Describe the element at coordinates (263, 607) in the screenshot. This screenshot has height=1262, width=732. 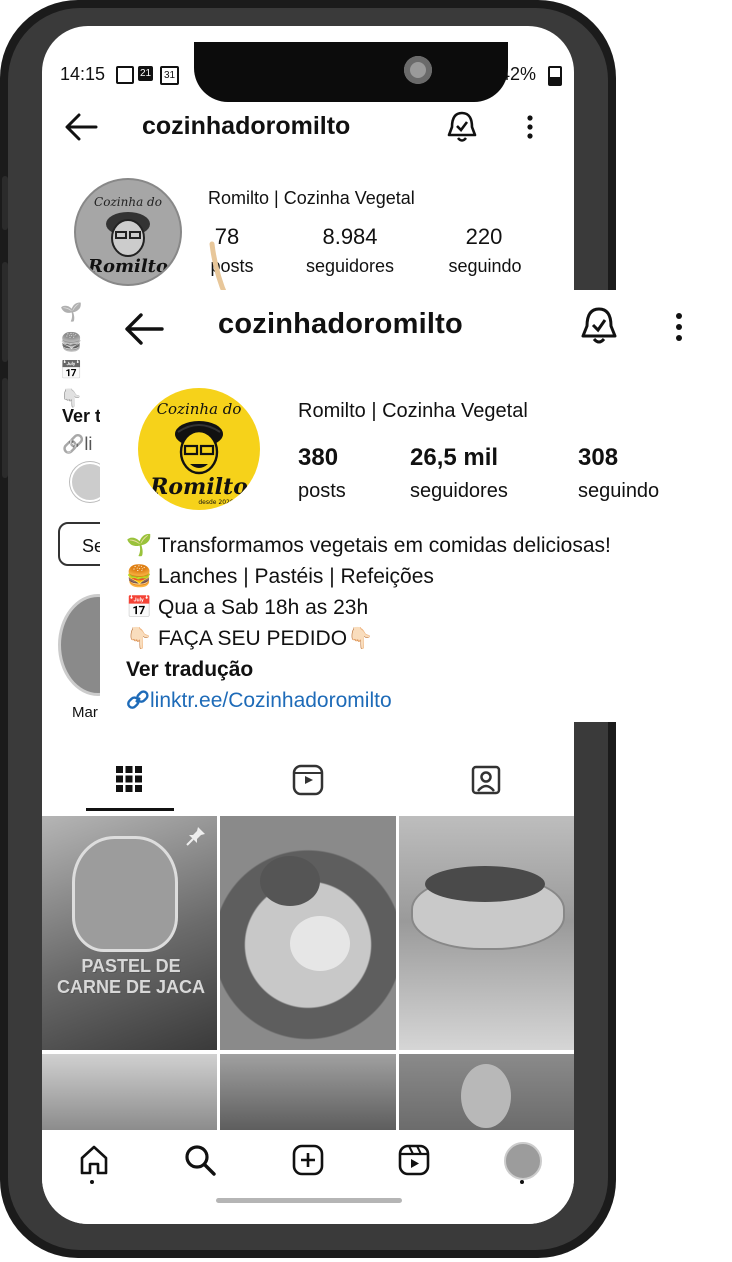
I see `bio-text-3: Qua a Sab 18h as 23h` at that location.